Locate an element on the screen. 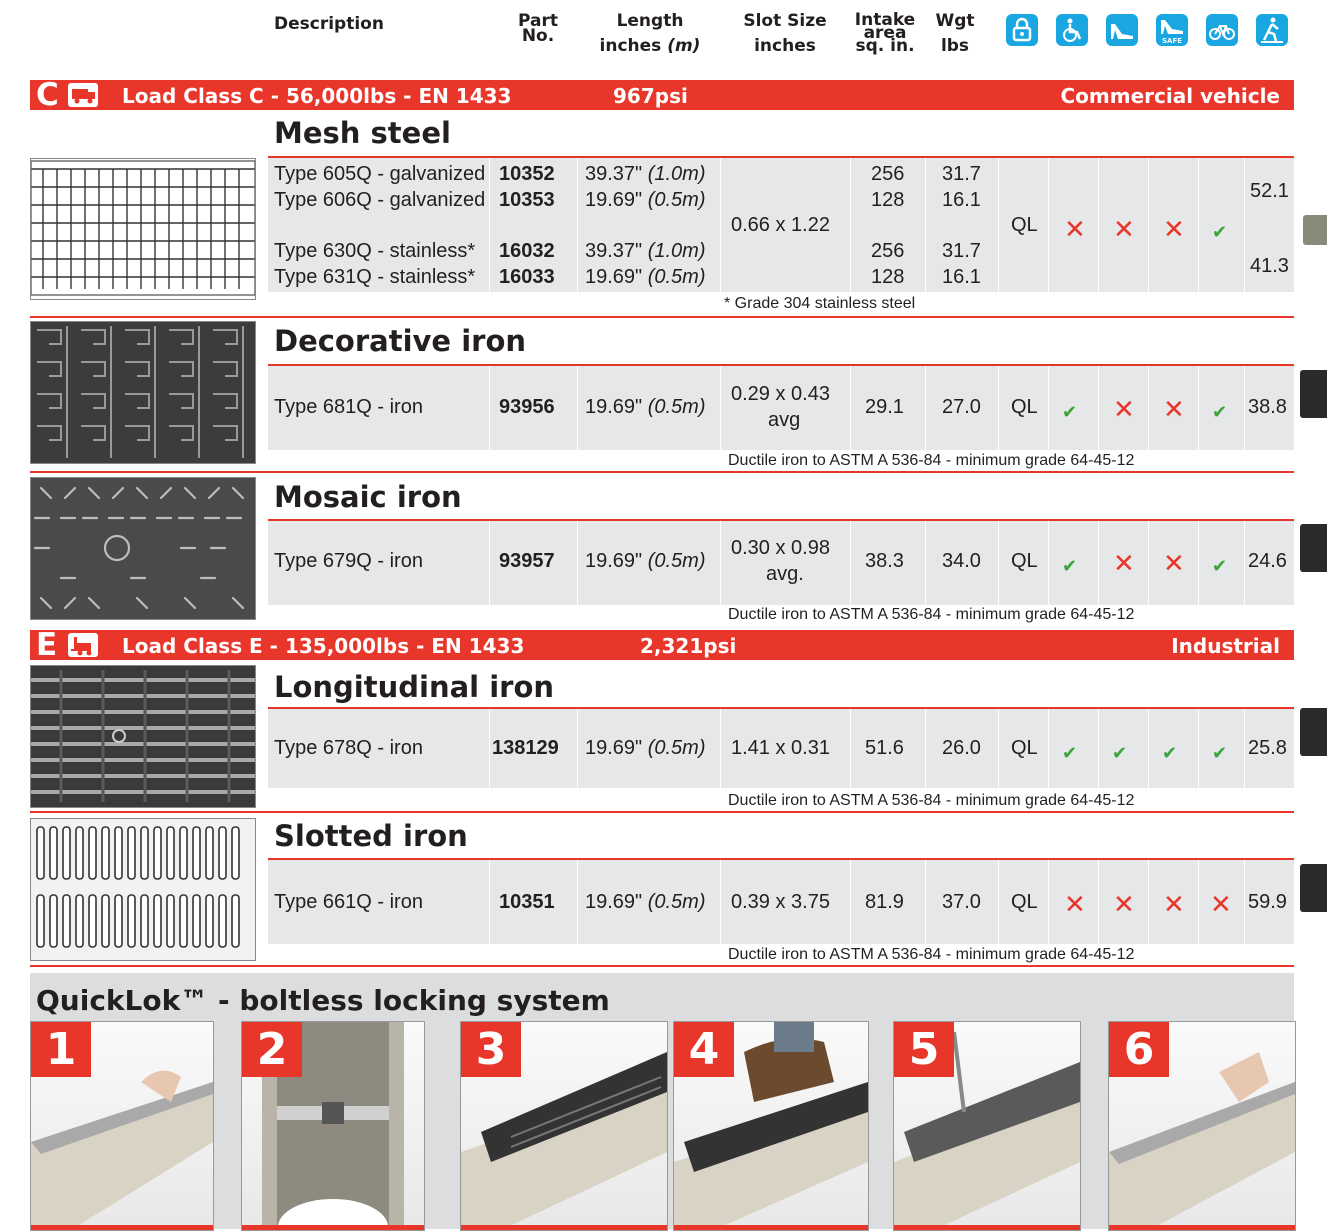  mesh-desc-1: Type 605Q - galvanized is located at coordinates (380, 174).